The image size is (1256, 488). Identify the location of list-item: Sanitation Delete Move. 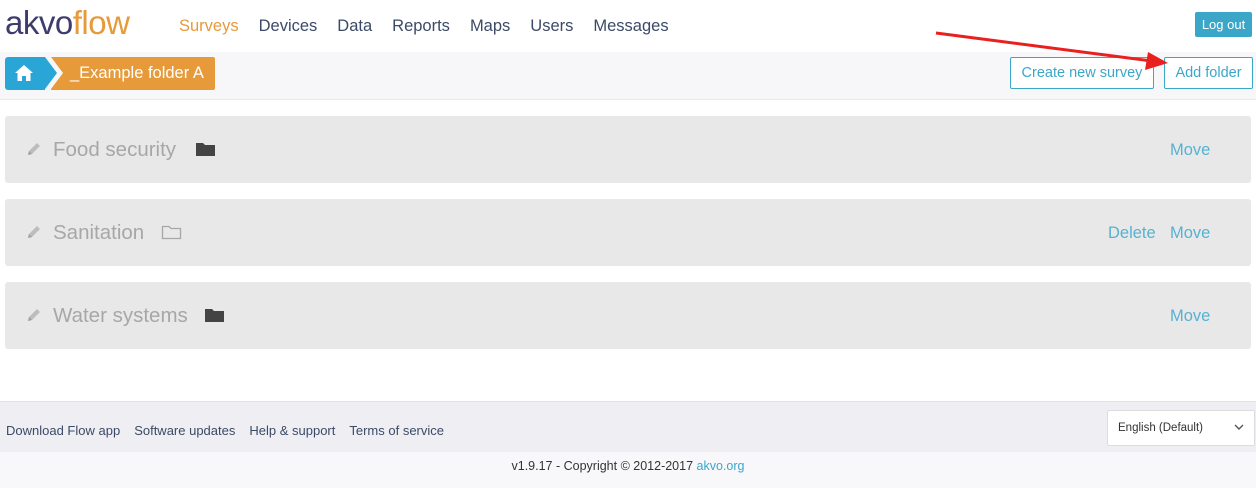
(628, 232).